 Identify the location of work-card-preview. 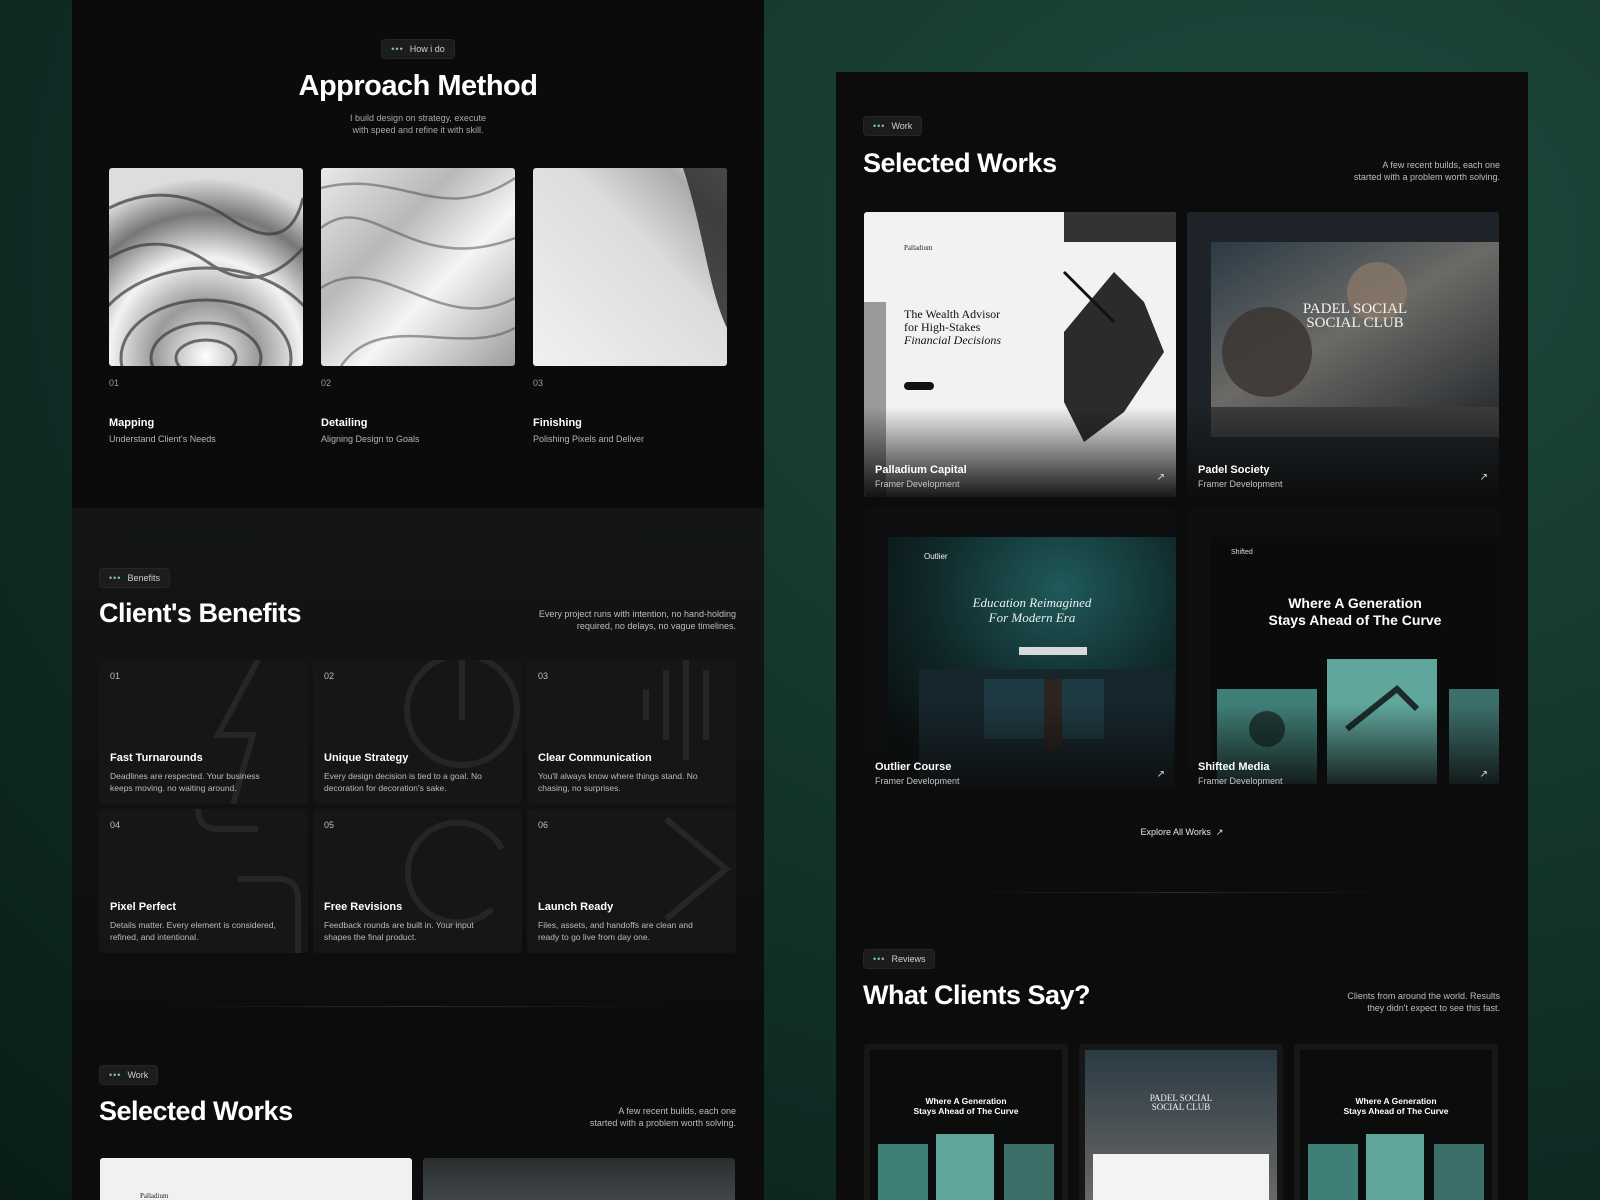
(579, 1179).